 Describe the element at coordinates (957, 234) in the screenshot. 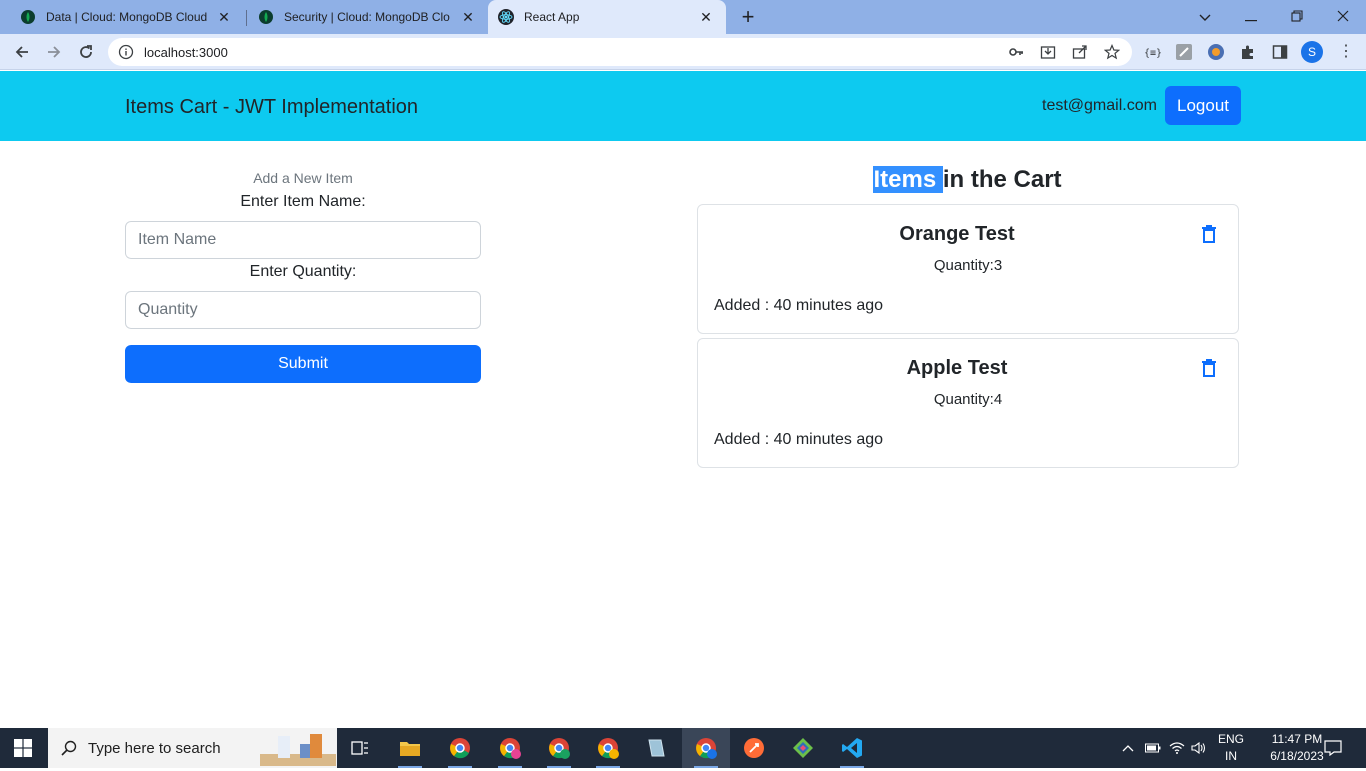

I see `item-name: Orange Test` at that location.